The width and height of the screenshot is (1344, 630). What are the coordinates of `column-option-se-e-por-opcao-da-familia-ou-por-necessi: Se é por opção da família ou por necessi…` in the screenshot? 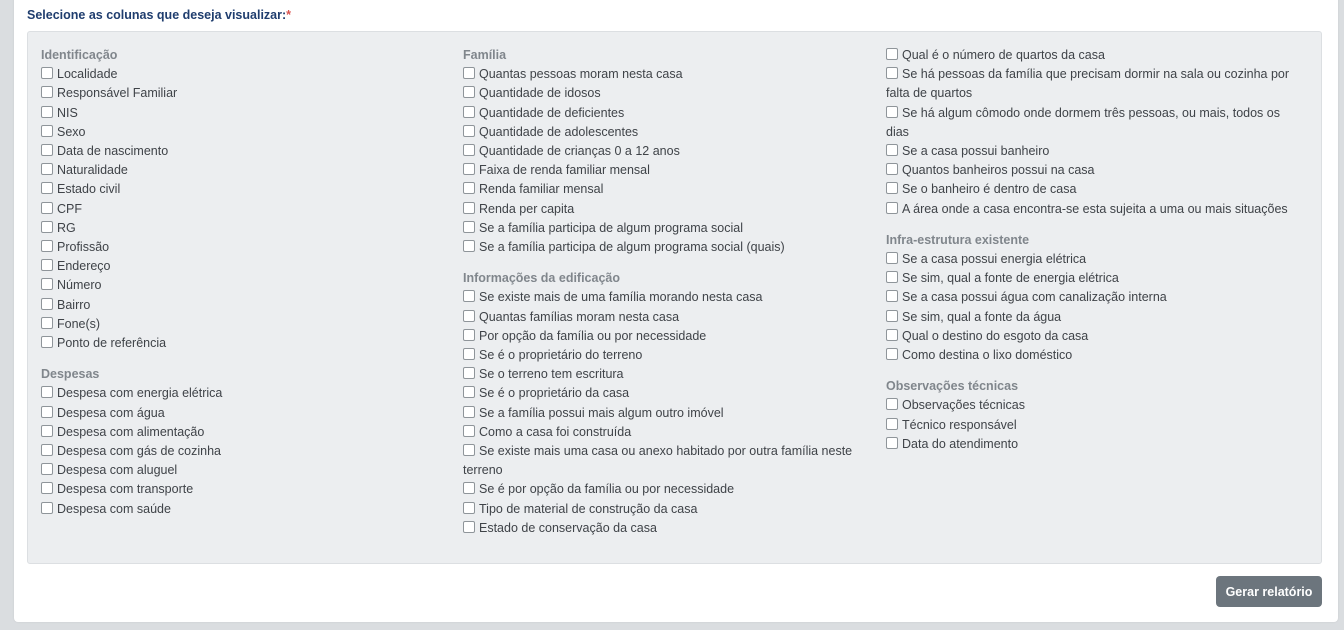 It's located at (668, 489).